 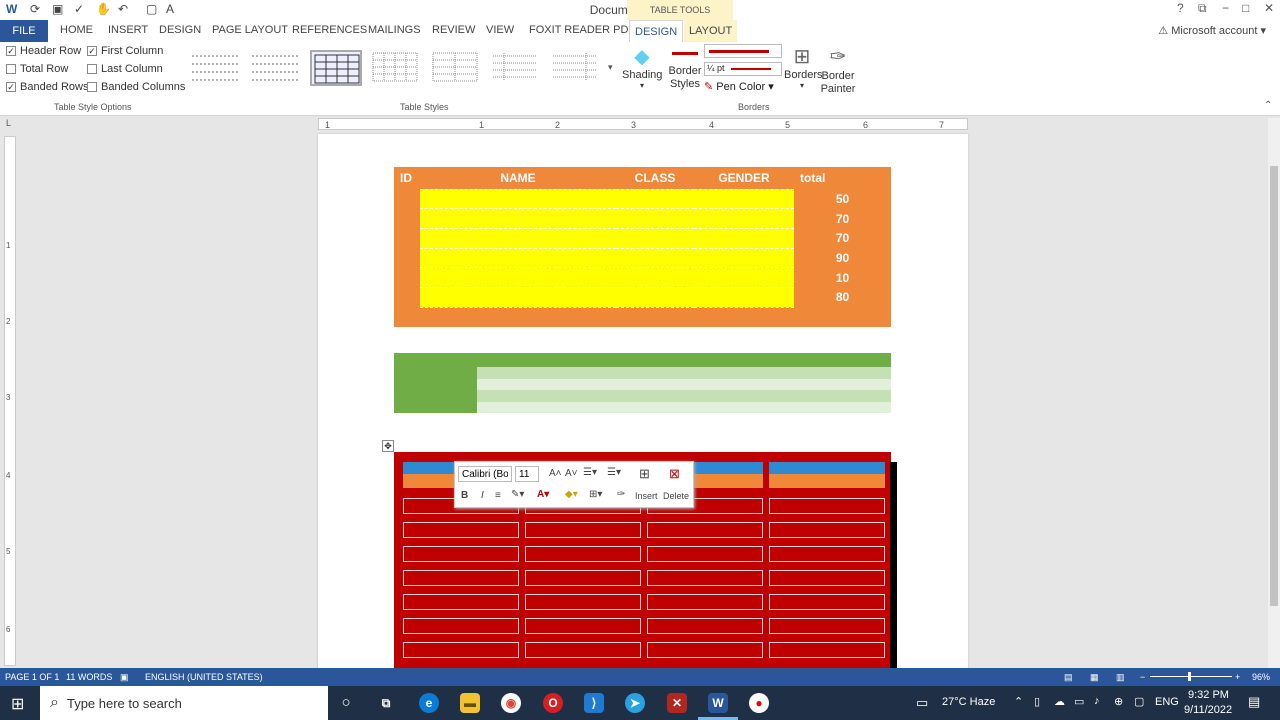 I want to click on zoom-level: 96%, so click(x=1261, y=677).